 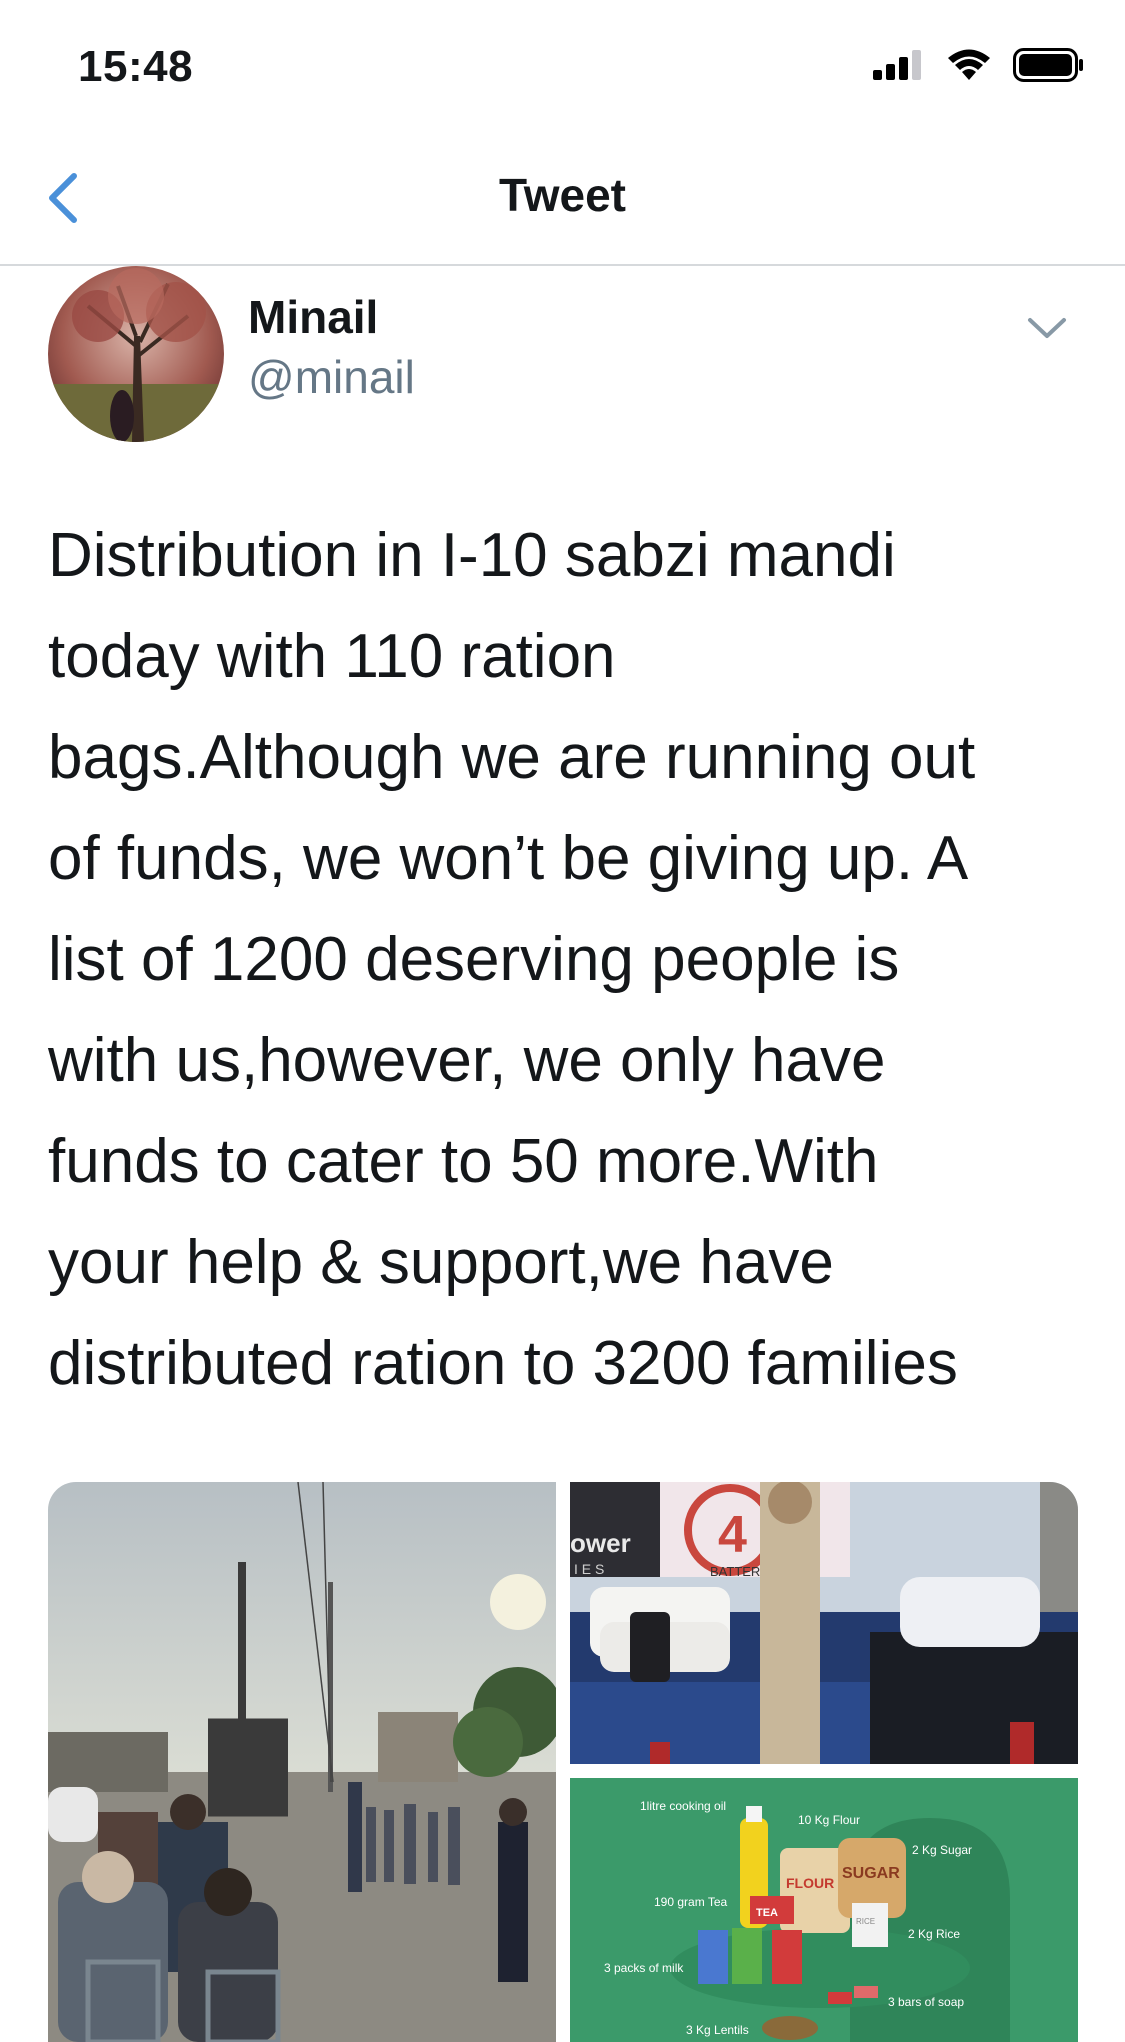 What do you see at coordinates (824, 1623) in the screenshot?
I see `media-photo-truck: 4 ower I E S BATTER` at bounding box center [824, 1623].